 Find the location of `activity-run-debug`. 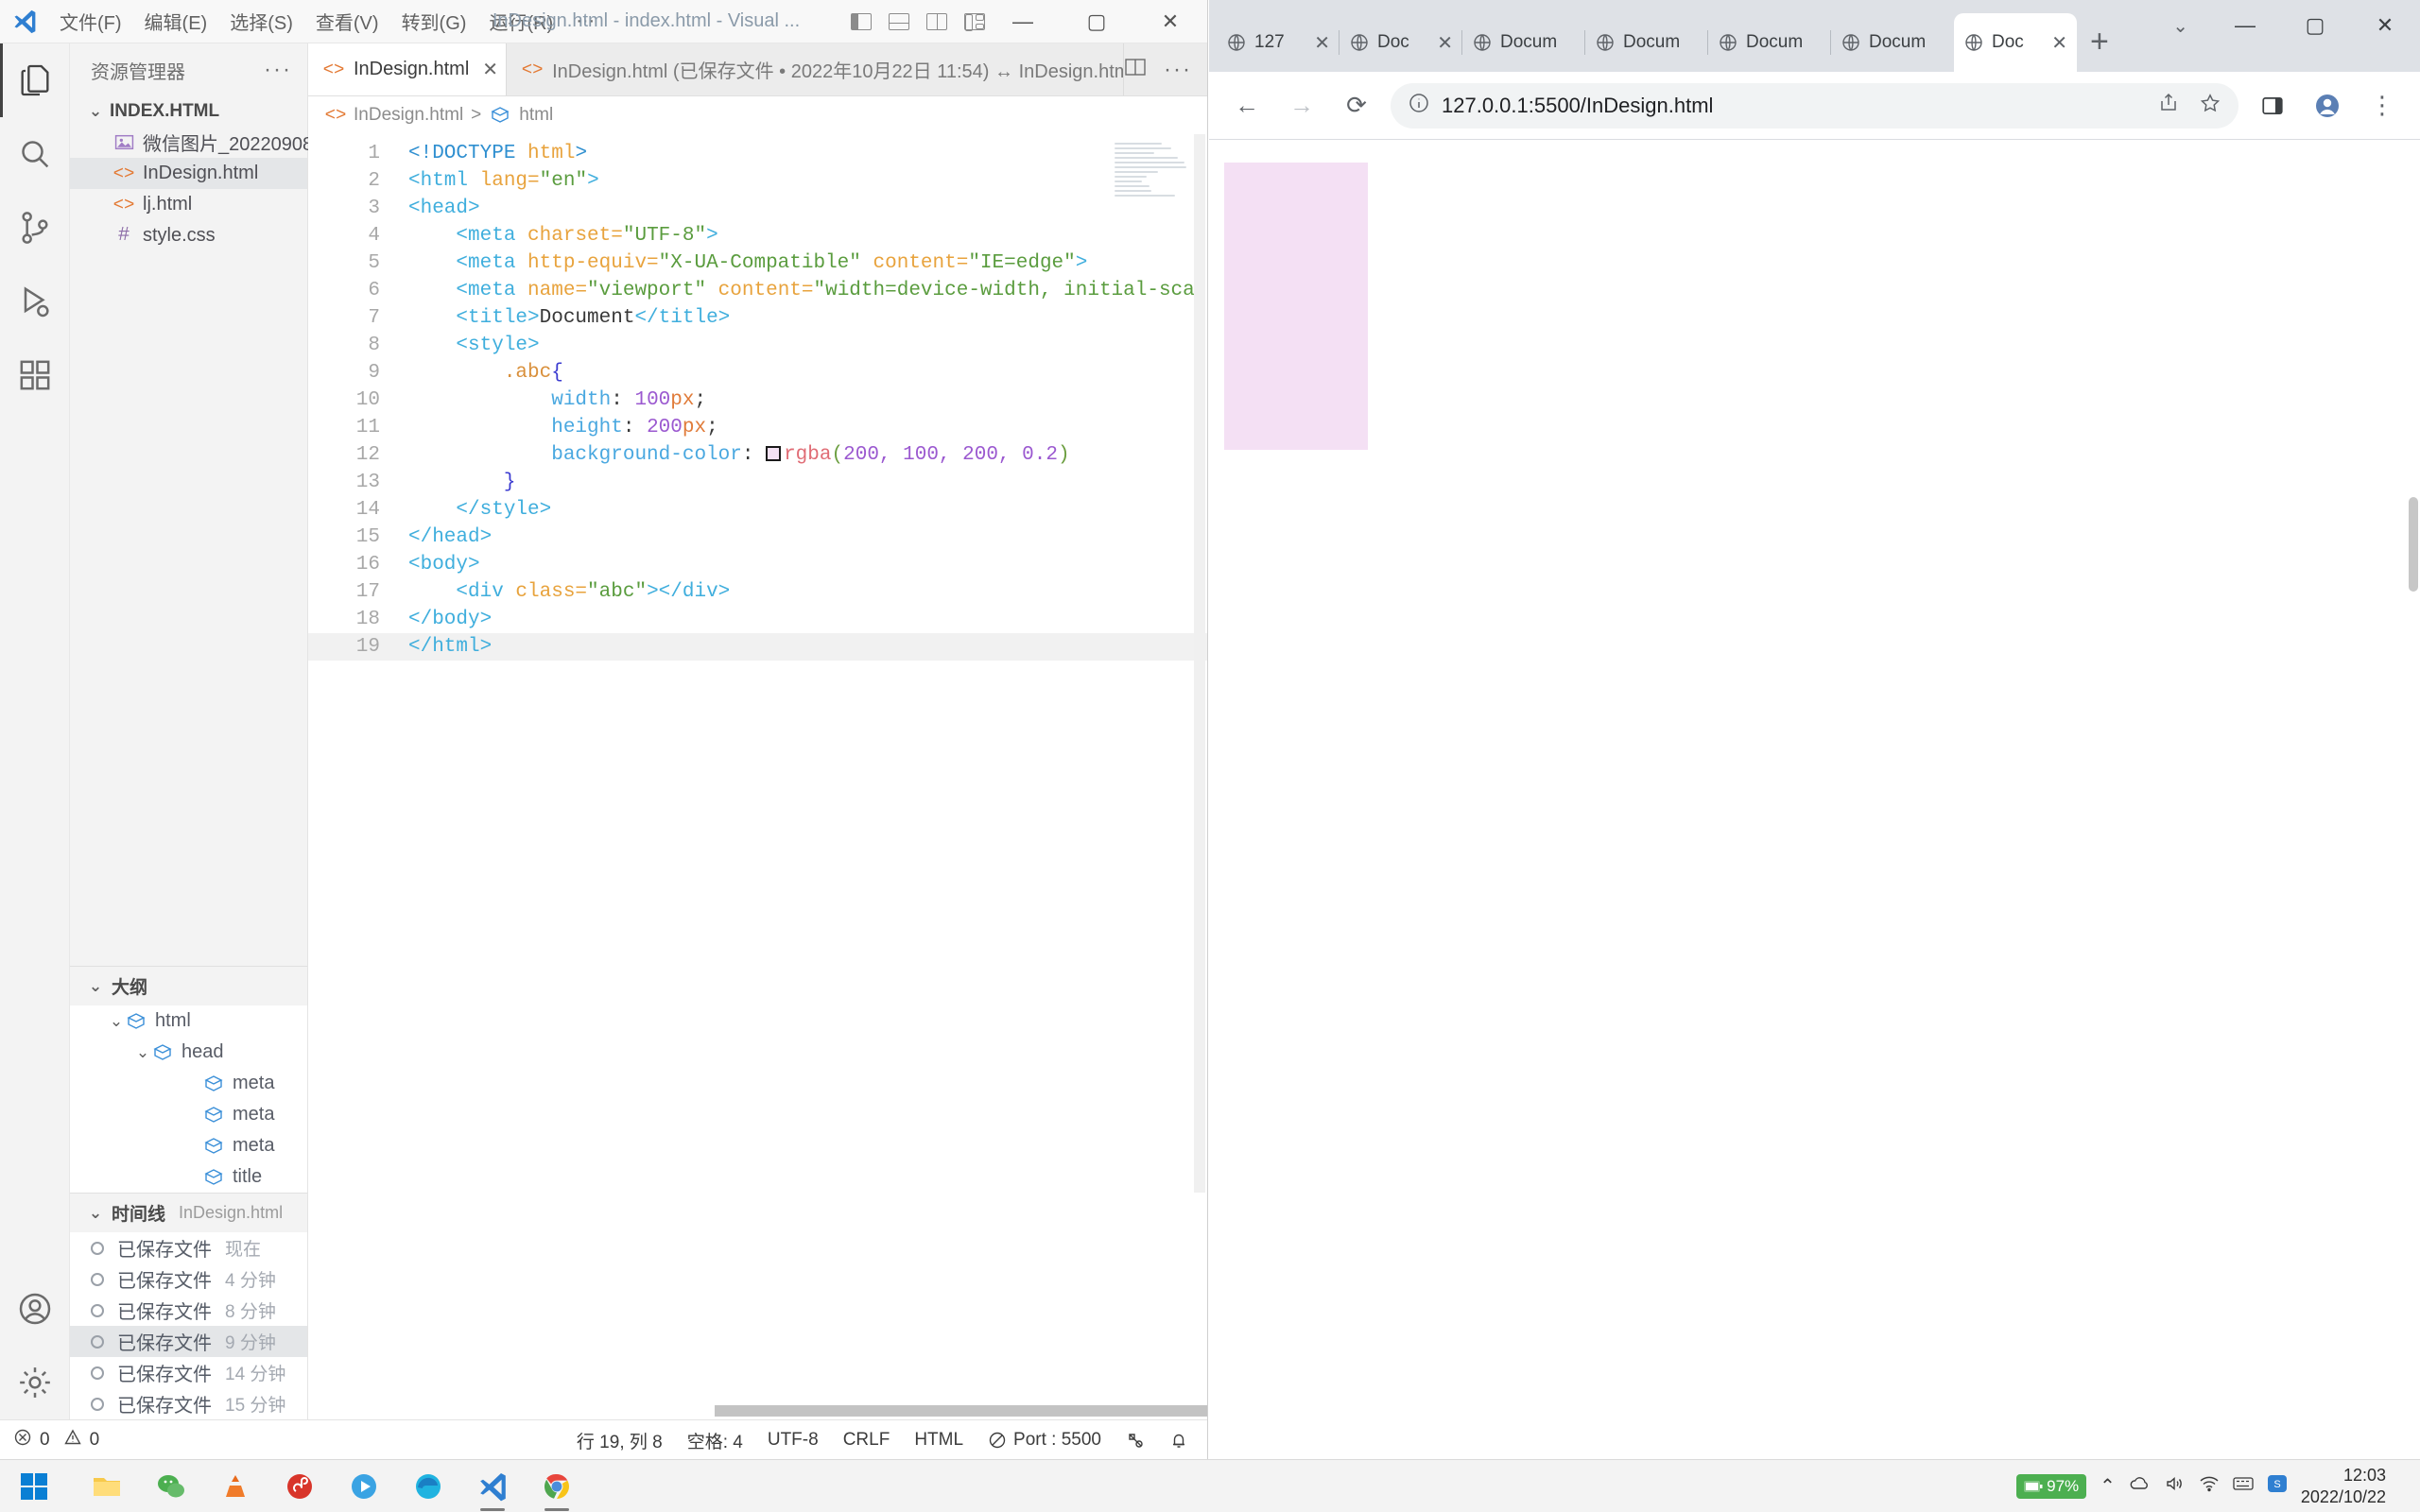

activity-run-debug is located at coordinates (35, 301).